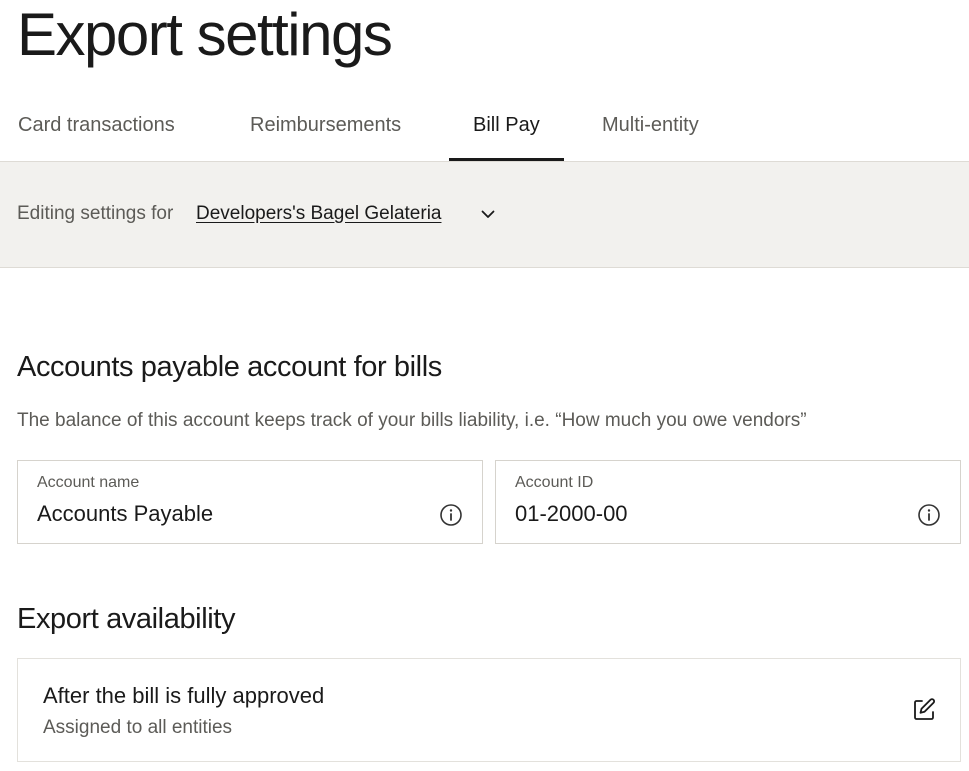 The width and height of the screenshot is (969, 771). Describe the element at coordinates (488, 214) in the screenshot. I see `chevron-down-icon` at that location.